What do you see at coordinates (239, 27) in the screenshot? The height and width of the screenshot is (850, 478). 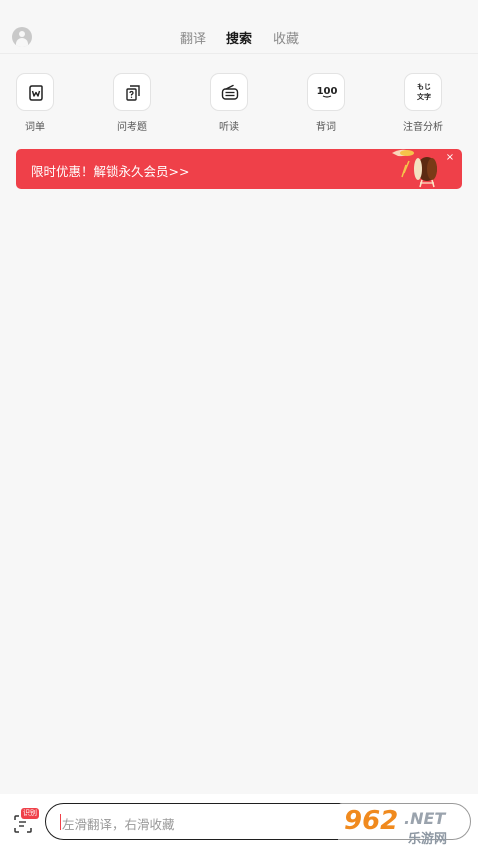 I see `top-header: 翻译 搜索 收藏` at bounding box center [239, 27].